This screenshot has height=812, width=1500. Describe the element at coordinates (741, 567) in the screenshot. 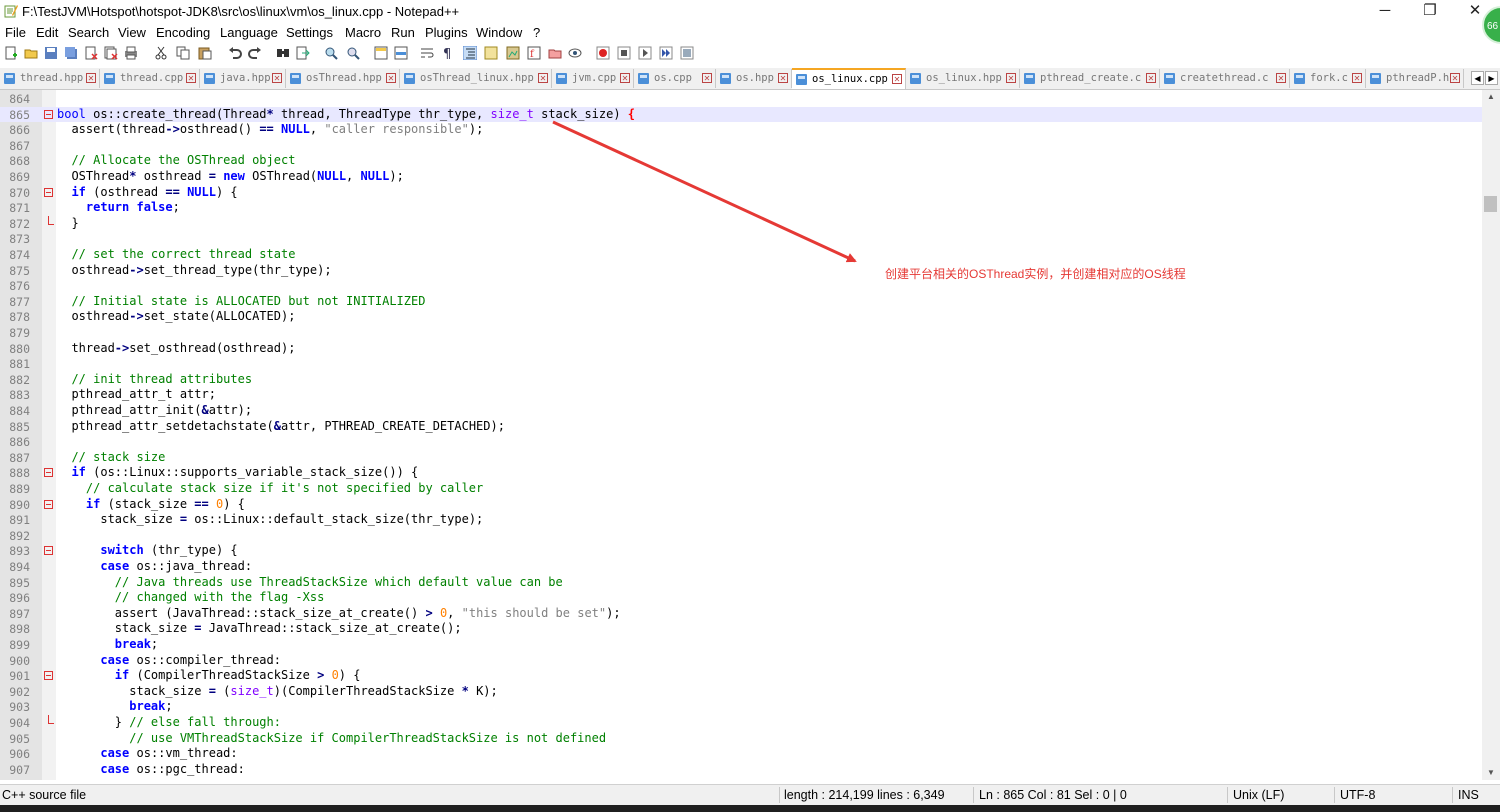

I see `code-line: 894 case os::java_thread:` at that location.